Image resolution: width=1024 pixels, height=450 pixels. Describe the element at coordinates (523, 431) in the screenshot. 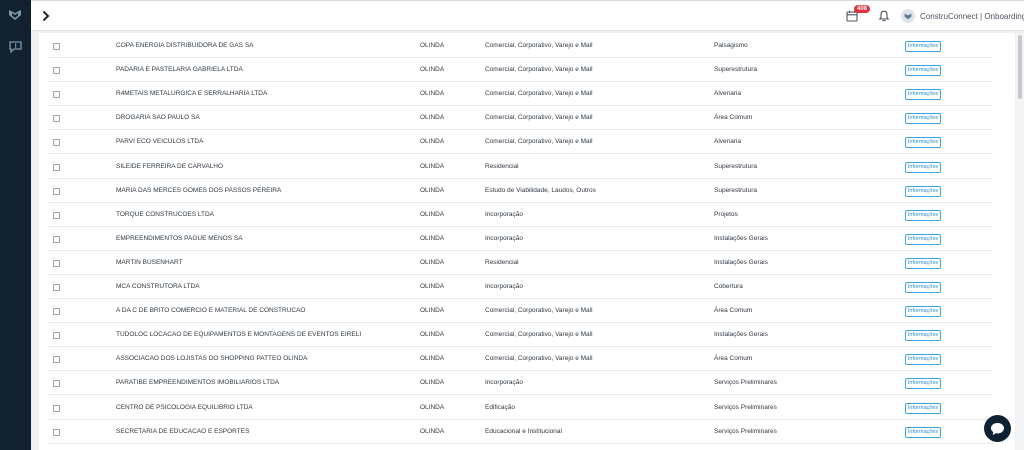

I see `segment-cell: Educacional e Institucional` at that location.